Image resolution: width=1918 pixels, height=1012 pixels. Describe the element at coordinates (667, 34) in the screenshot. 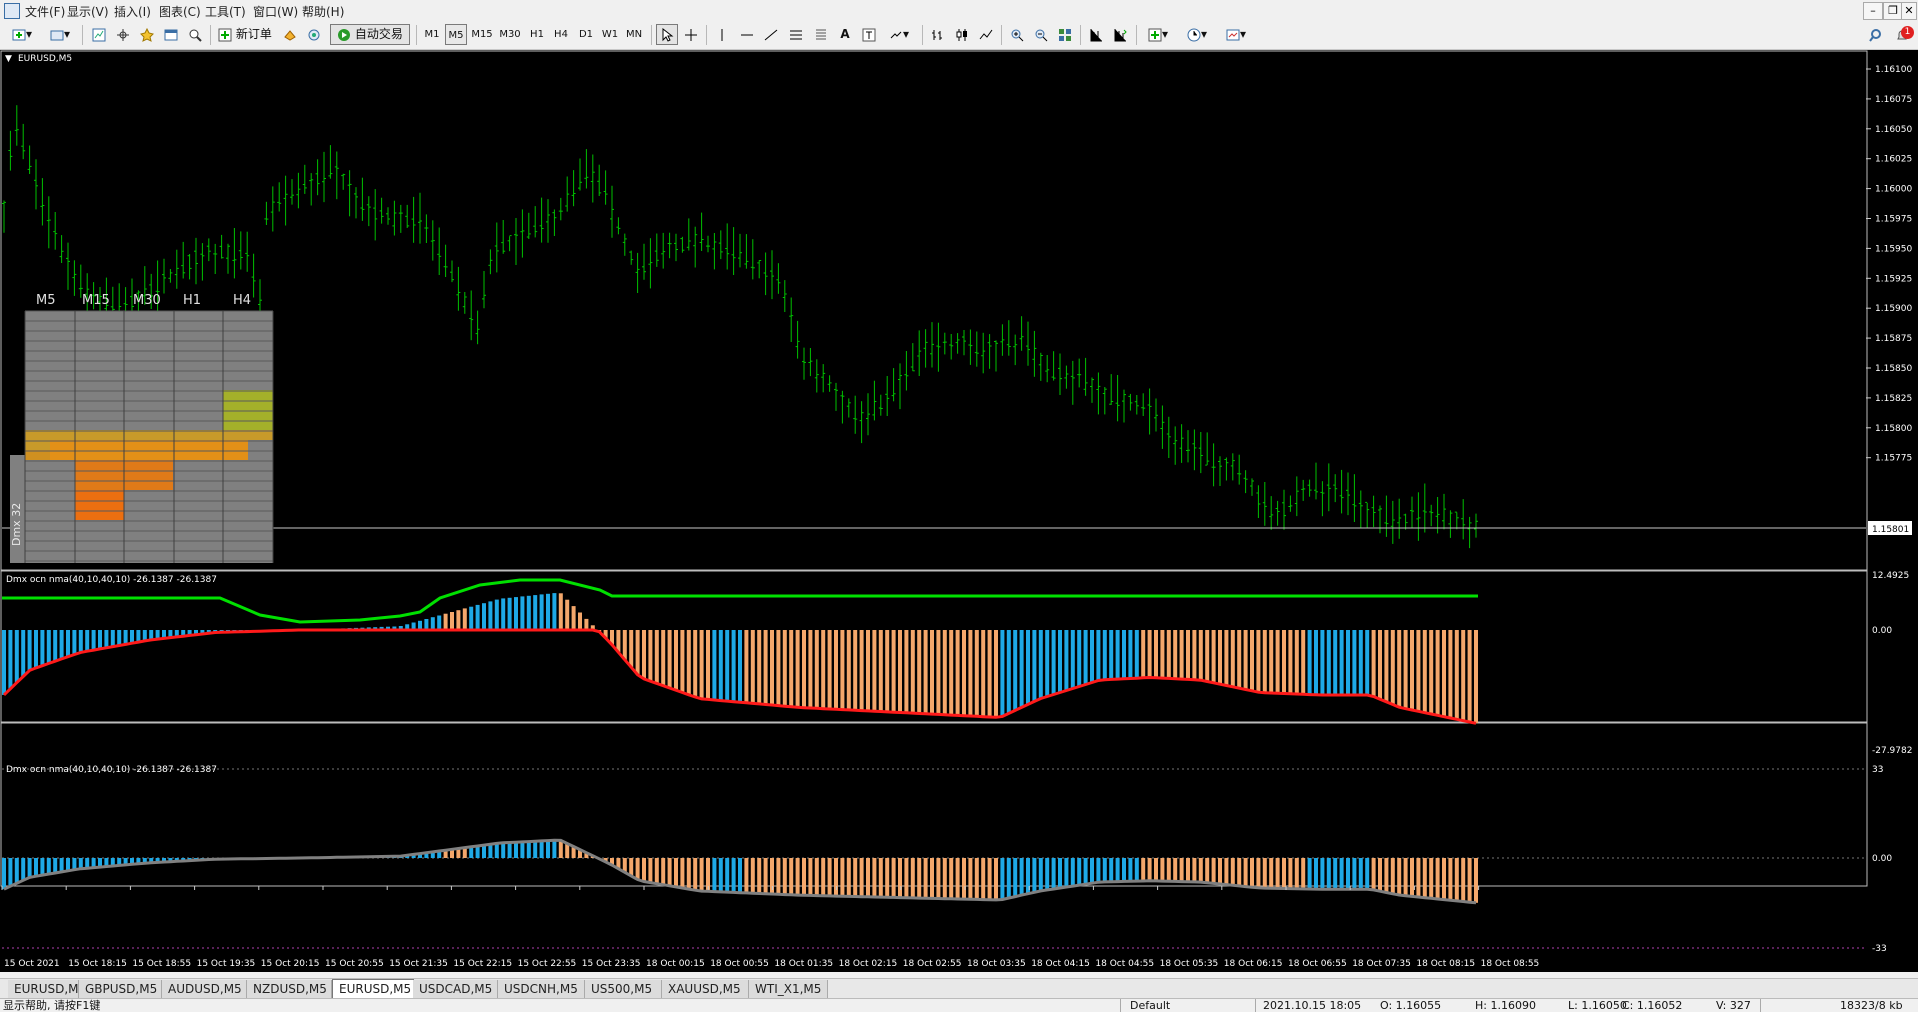

I see `cursor-icon` at that location.